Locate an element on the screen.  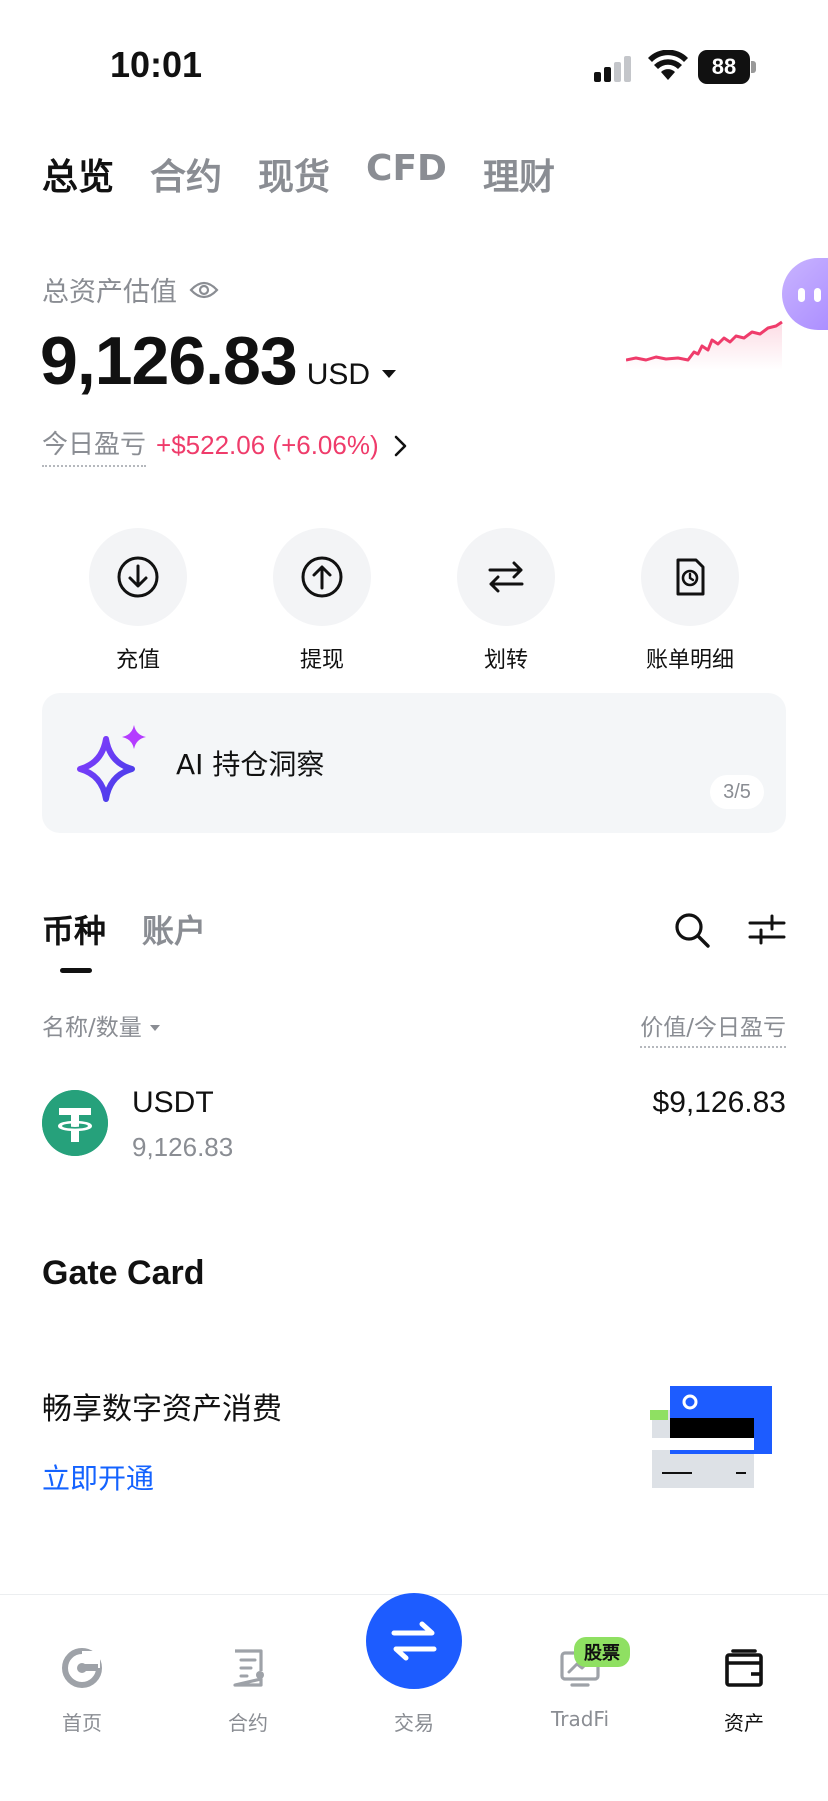
transfer-icon is located at coordinates (506, 577).